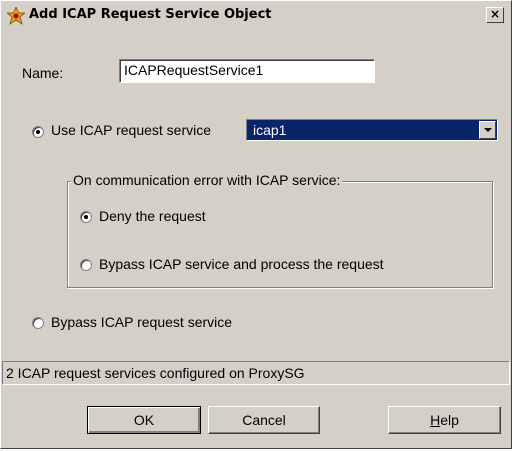 The width and height of the screenshot is (514, 451). Describe the element at coordinates (131, 130) in the screenshot. I see `use-icap-label: Use ICAP request service` at that location.